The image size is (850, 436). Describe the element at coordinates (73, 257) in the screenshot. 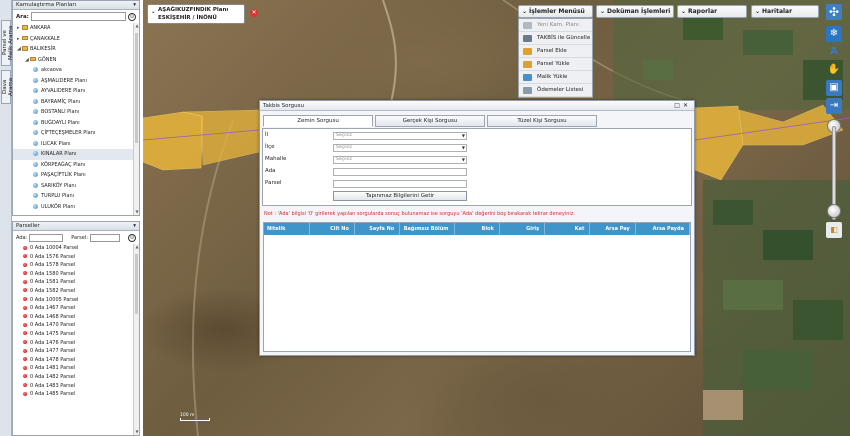

I see `parsel-list-item: 0 Ada 1576 Parsel` at that location.